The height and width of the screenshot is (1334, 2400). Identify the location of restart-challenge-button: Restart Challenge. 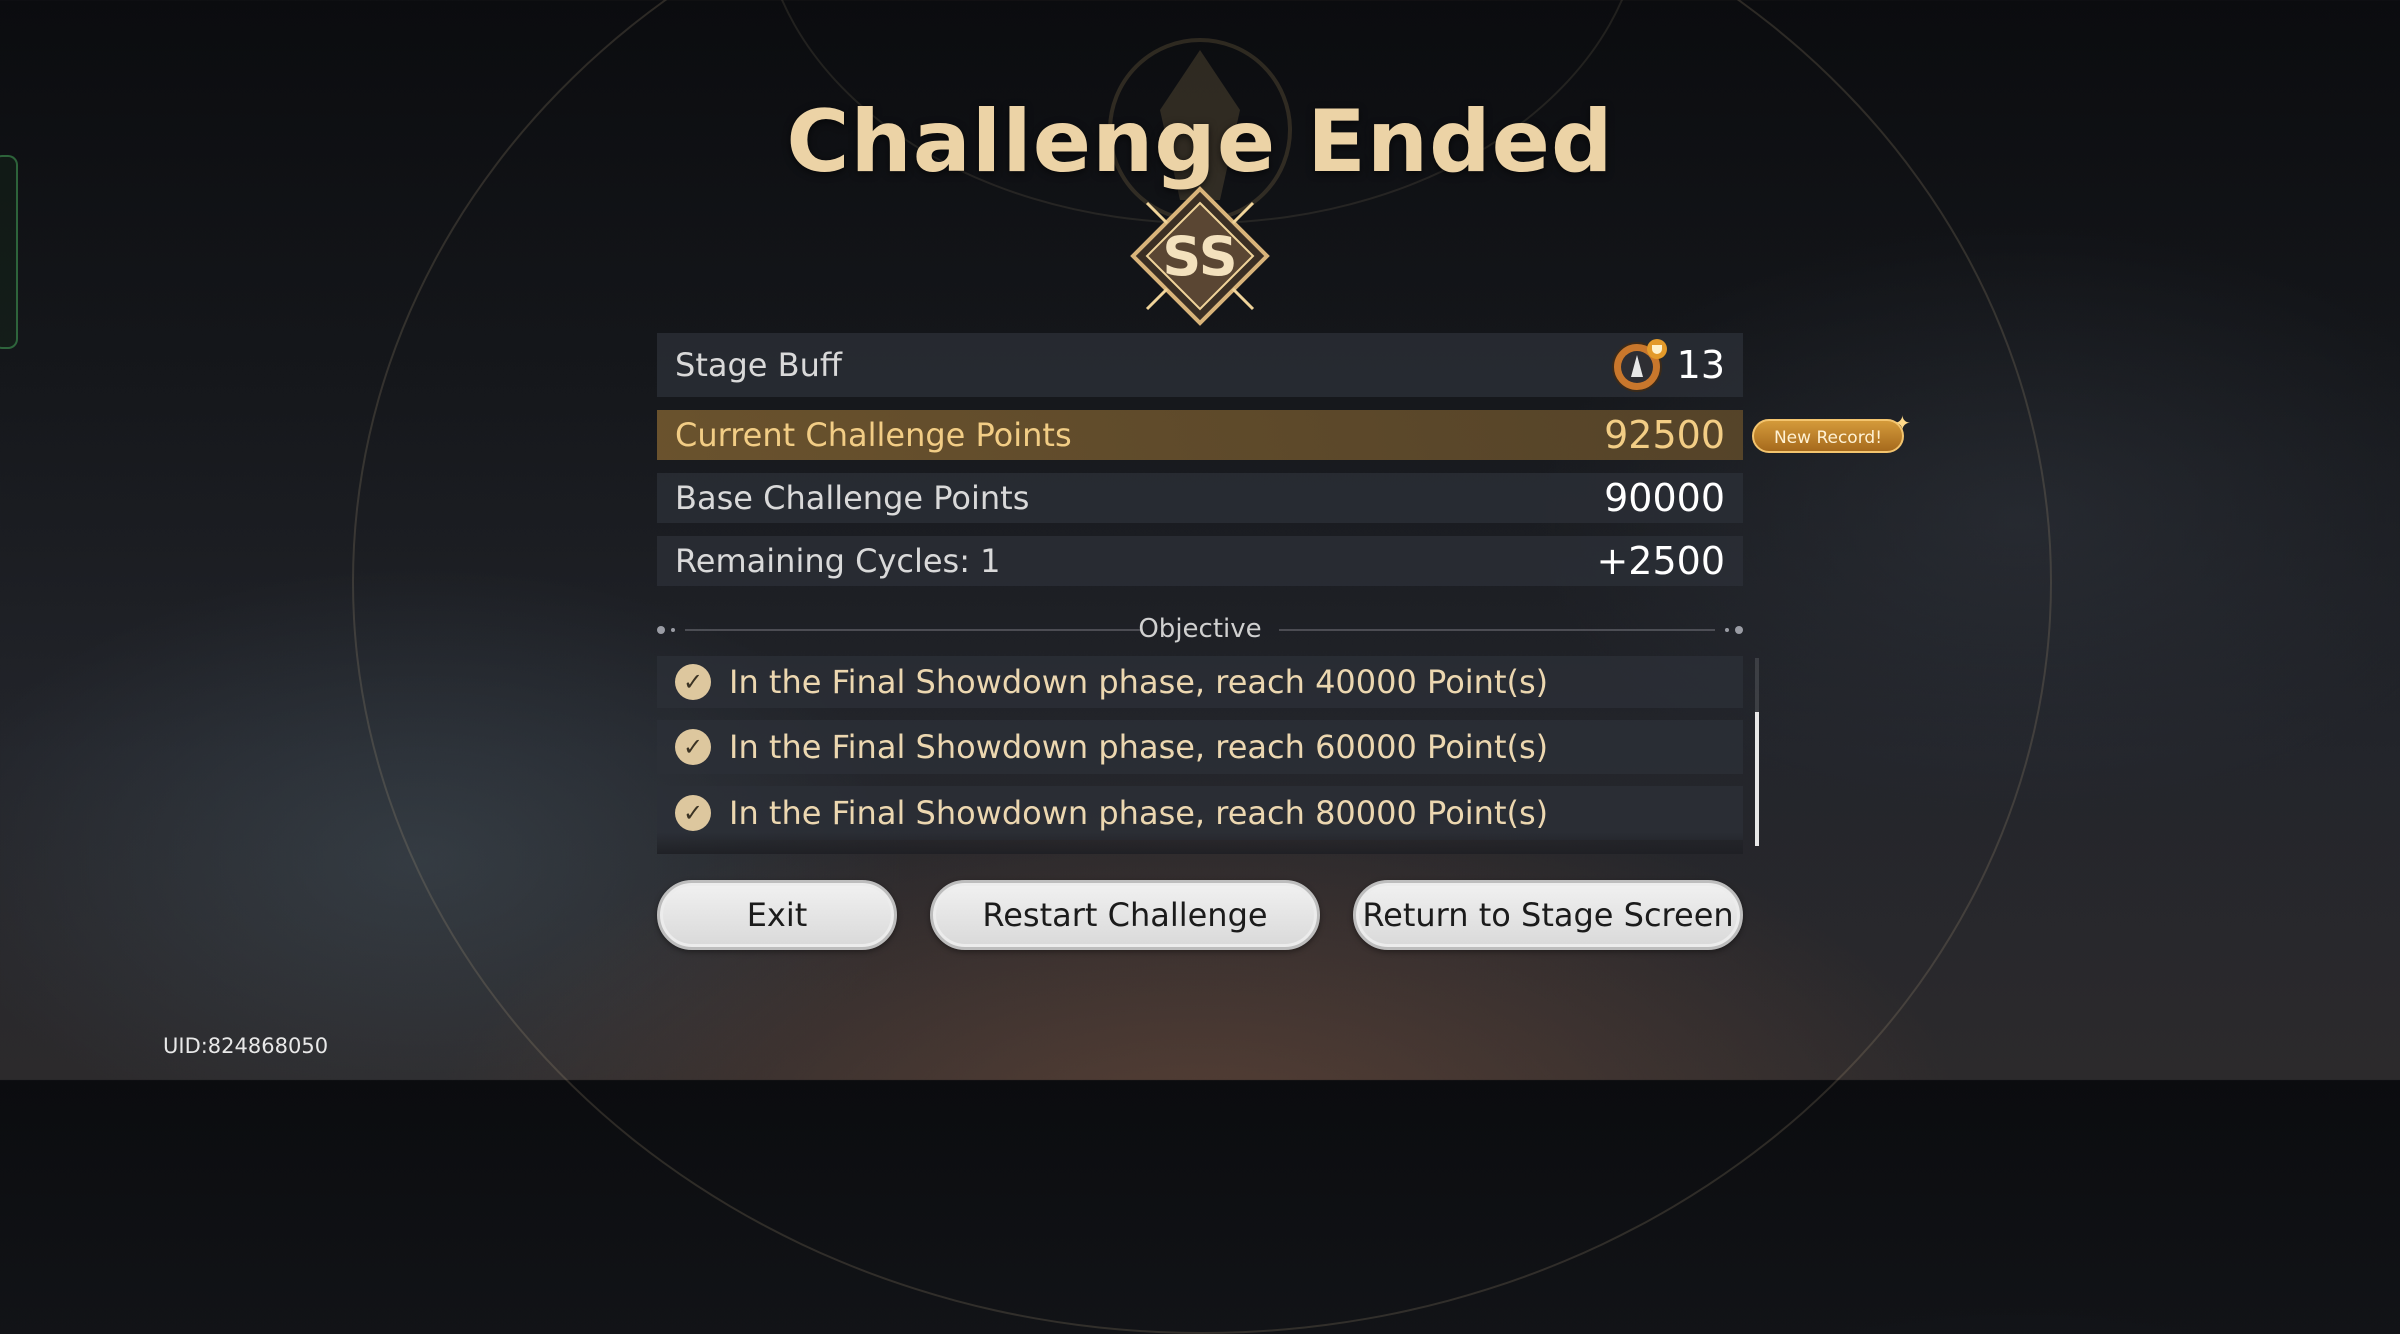
(1125, 915).